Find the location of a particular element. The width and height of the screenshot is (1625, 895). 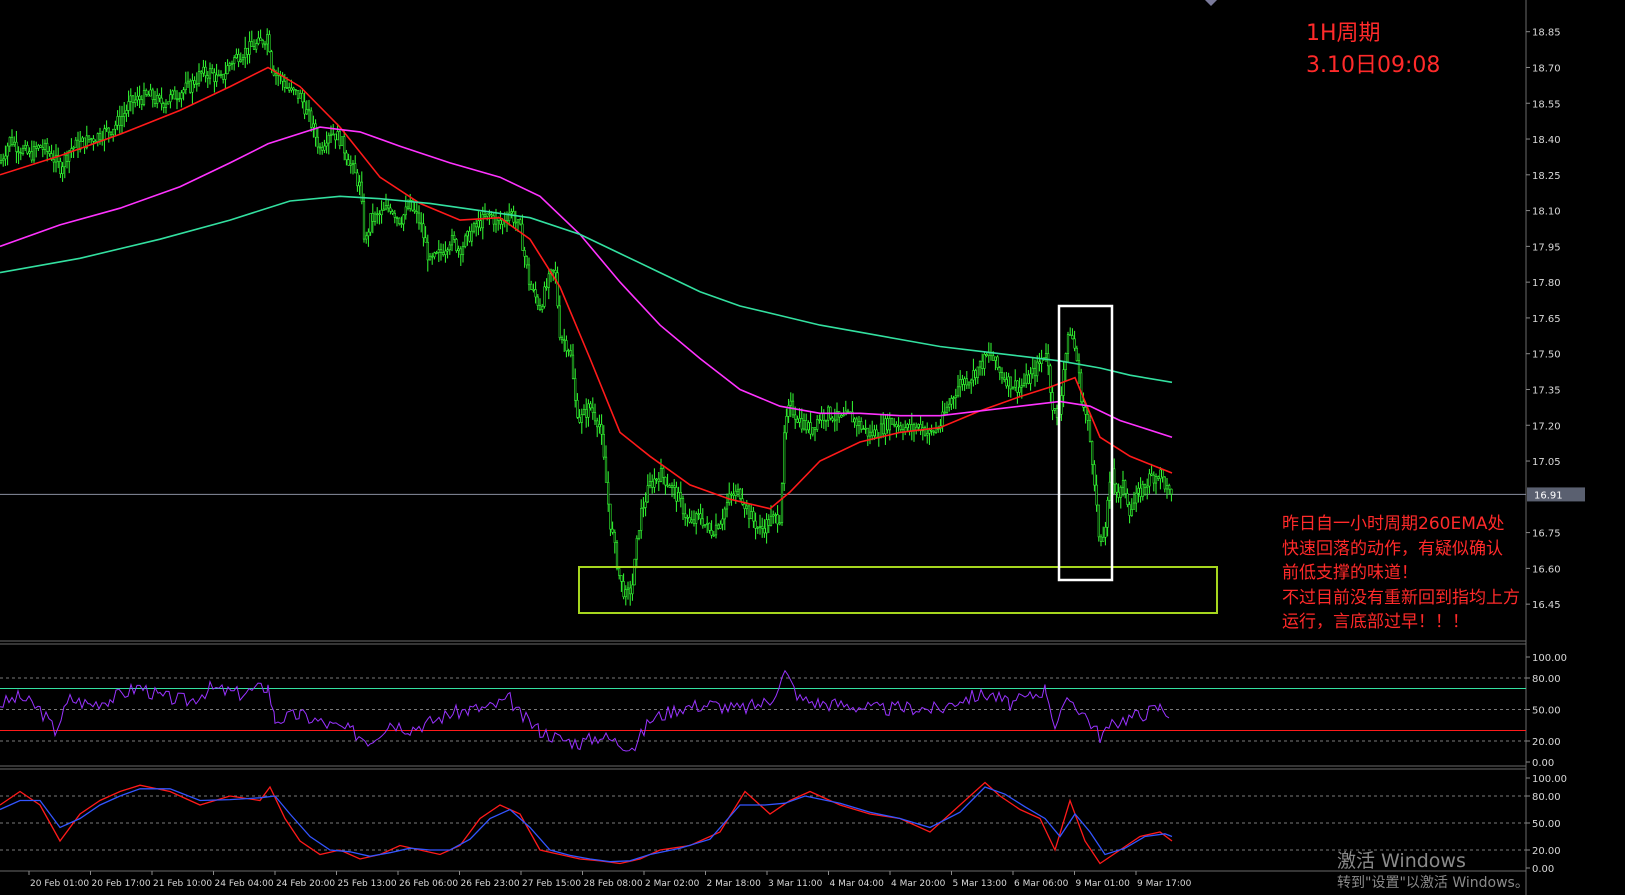

time-tick-label: 28 Feb 08:00 is located at coordinates (613, 884).